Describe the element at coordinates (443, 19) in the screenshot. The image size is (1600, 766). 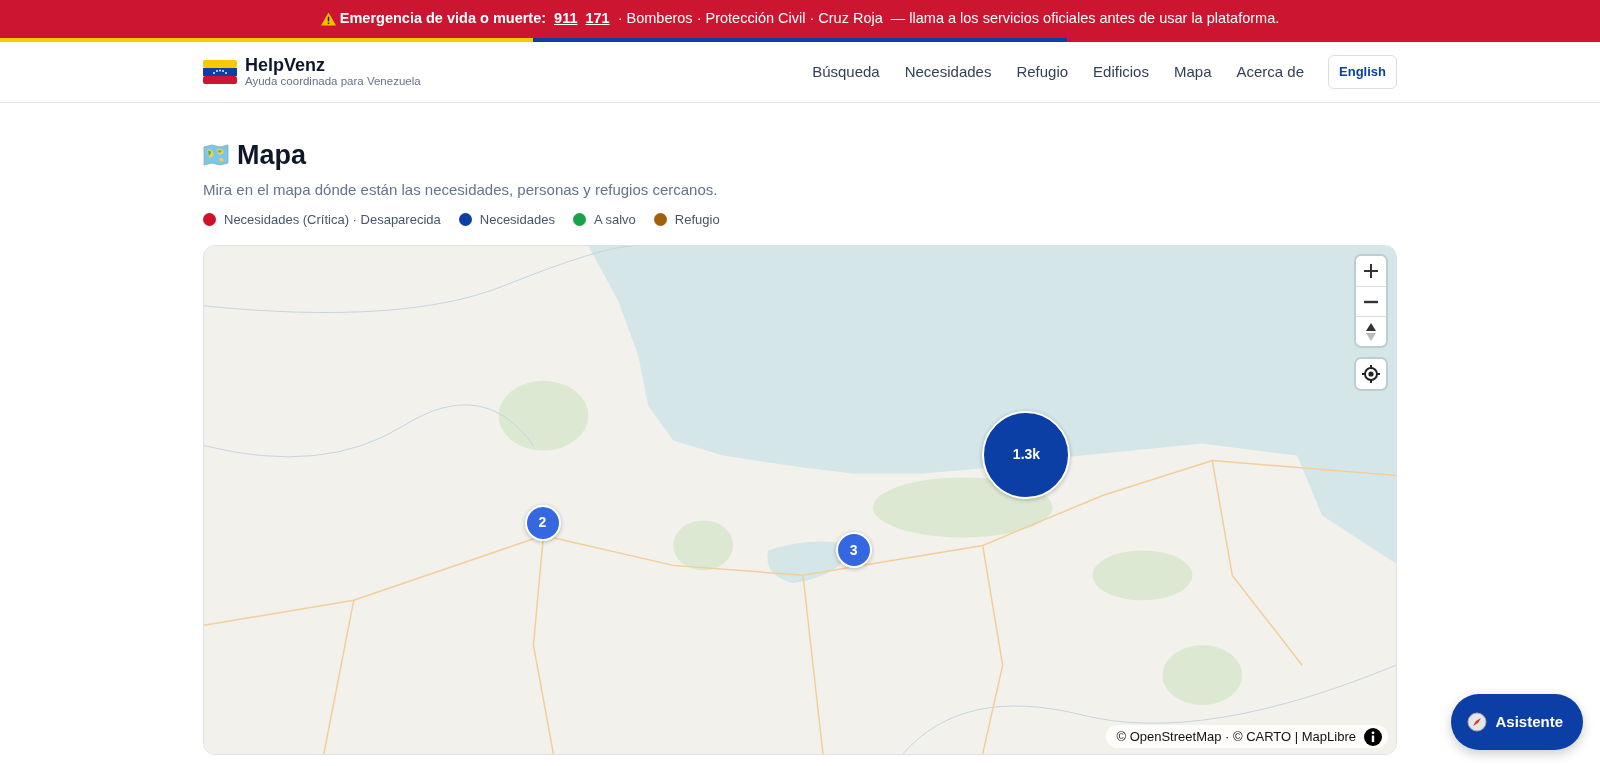
I see `emergency-label: Emergencia de vida o muerte:` at that location.